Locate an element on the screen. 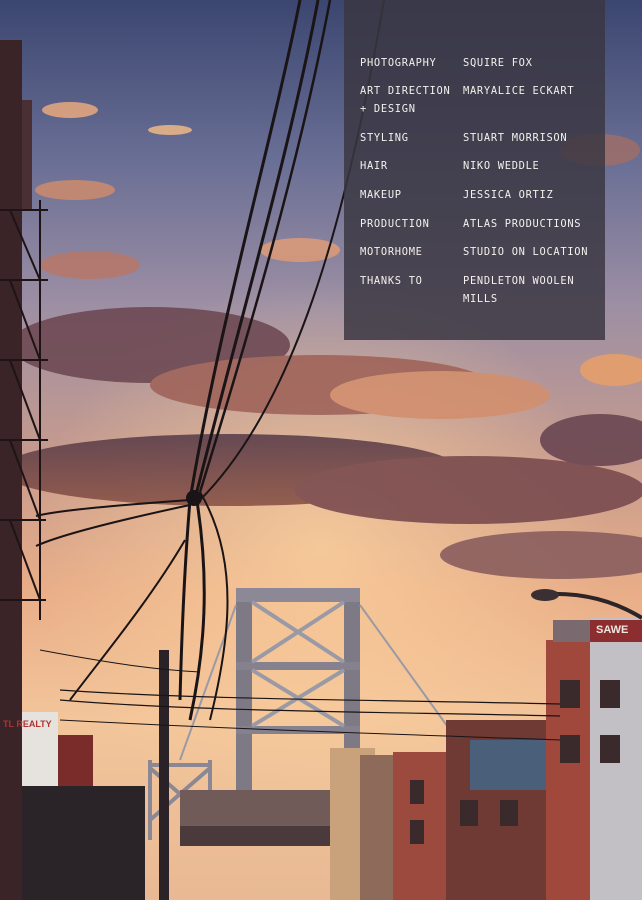  credit-name: PENDLETON WOOLEN MILLS is located at coordinates (533, 290).